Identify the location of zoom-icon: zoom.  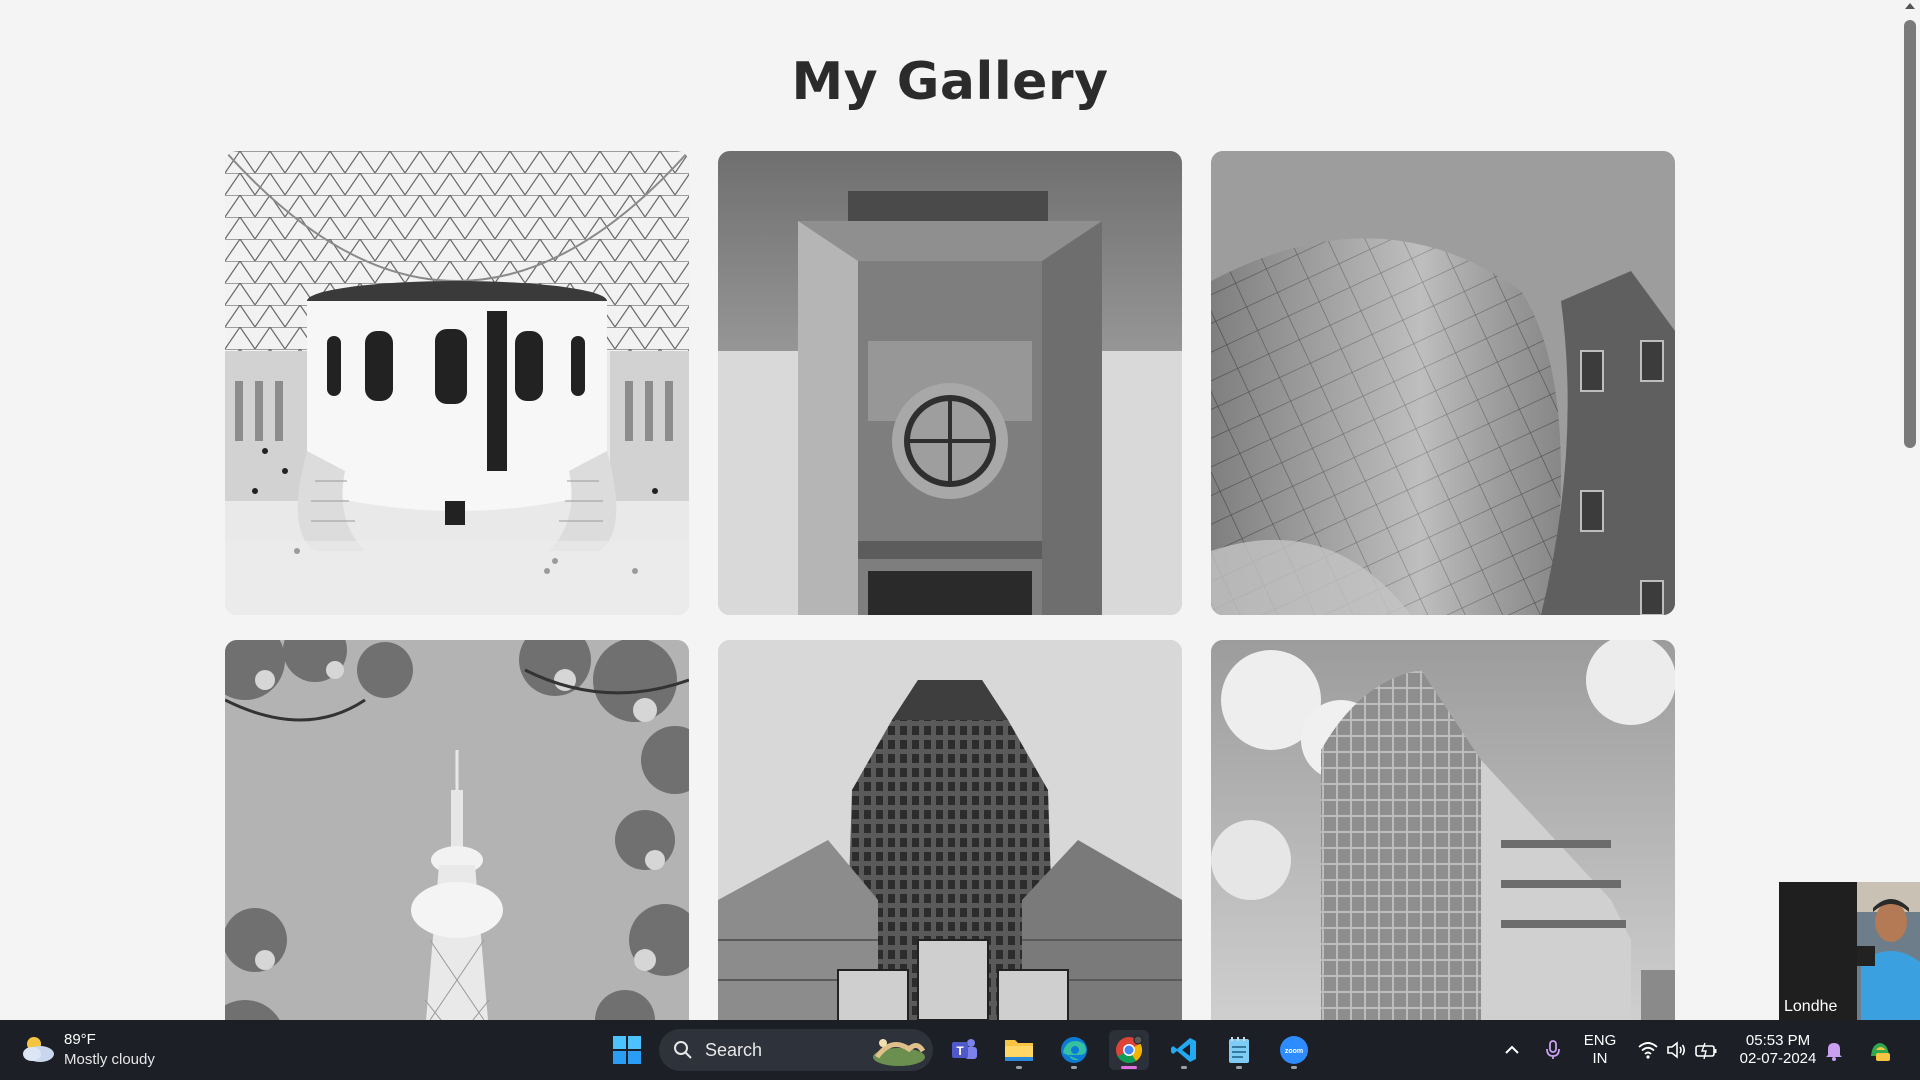
(1294, 1050).